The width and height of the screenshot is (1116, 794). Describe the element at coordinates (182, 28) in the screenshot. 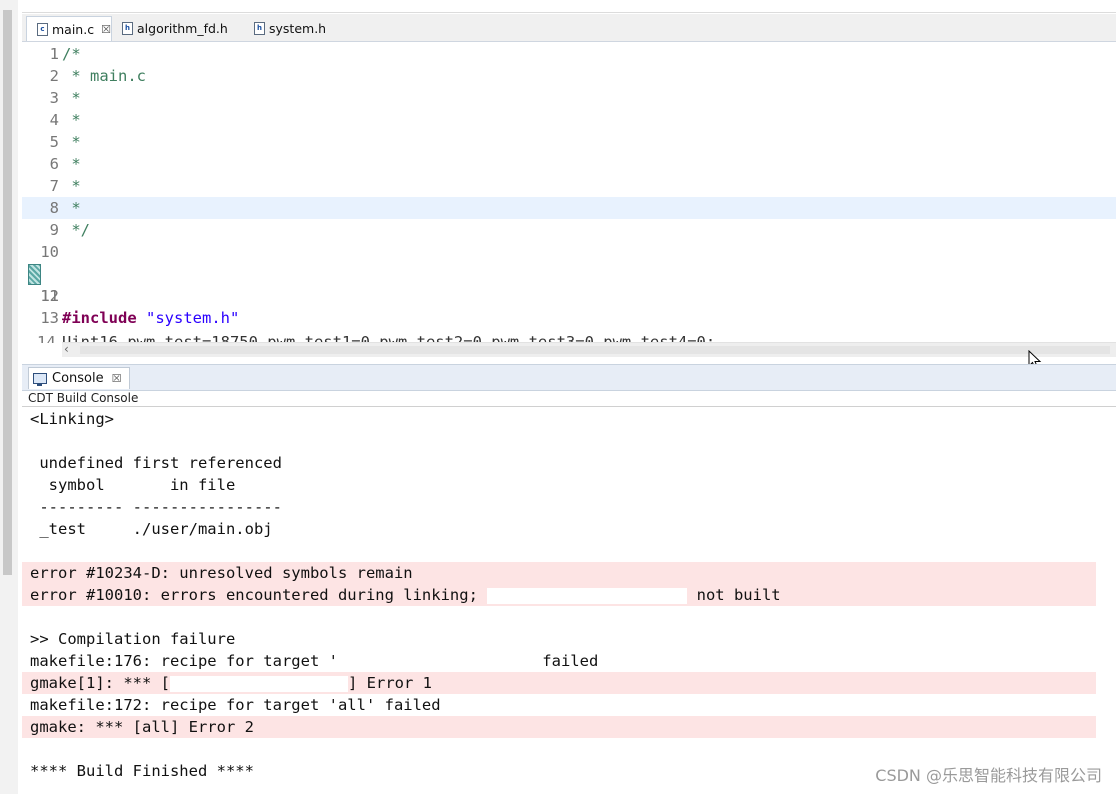

I see `tab-label: algorithm_fd.h` at that location.